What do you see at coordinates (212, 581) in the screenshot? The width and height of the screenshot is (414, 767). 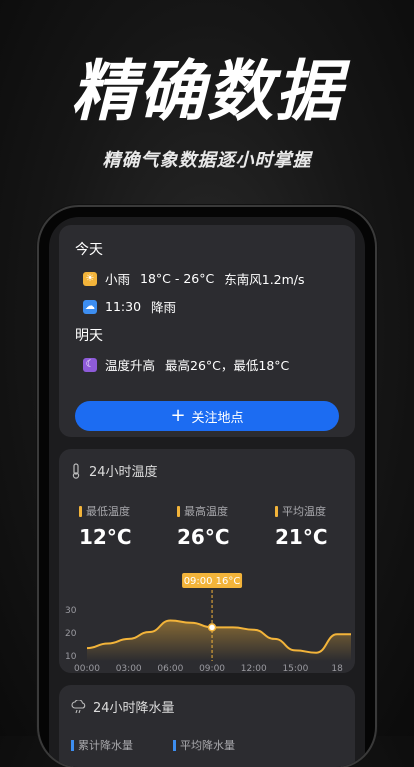 I see `tooltip-text: 09:00 16°C` at bounding box center [212, 581].